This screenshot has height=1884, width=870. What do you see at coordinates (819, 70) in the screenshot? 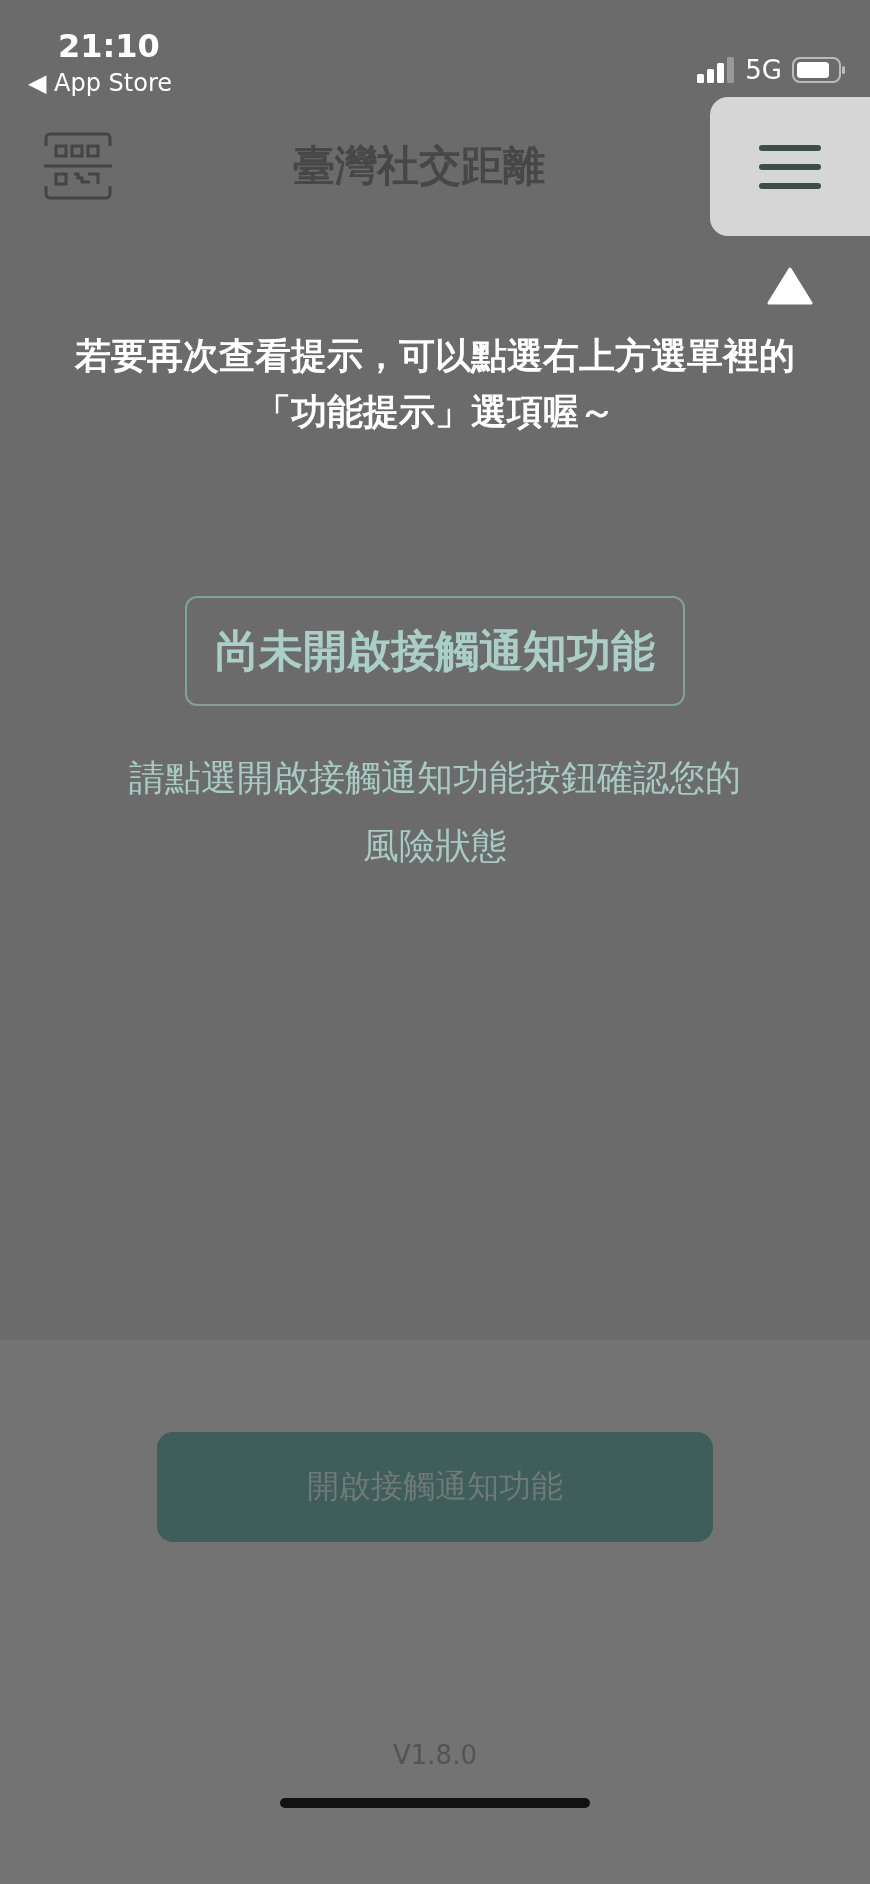
I see `battery-icon` at bounding box center [819, 70].